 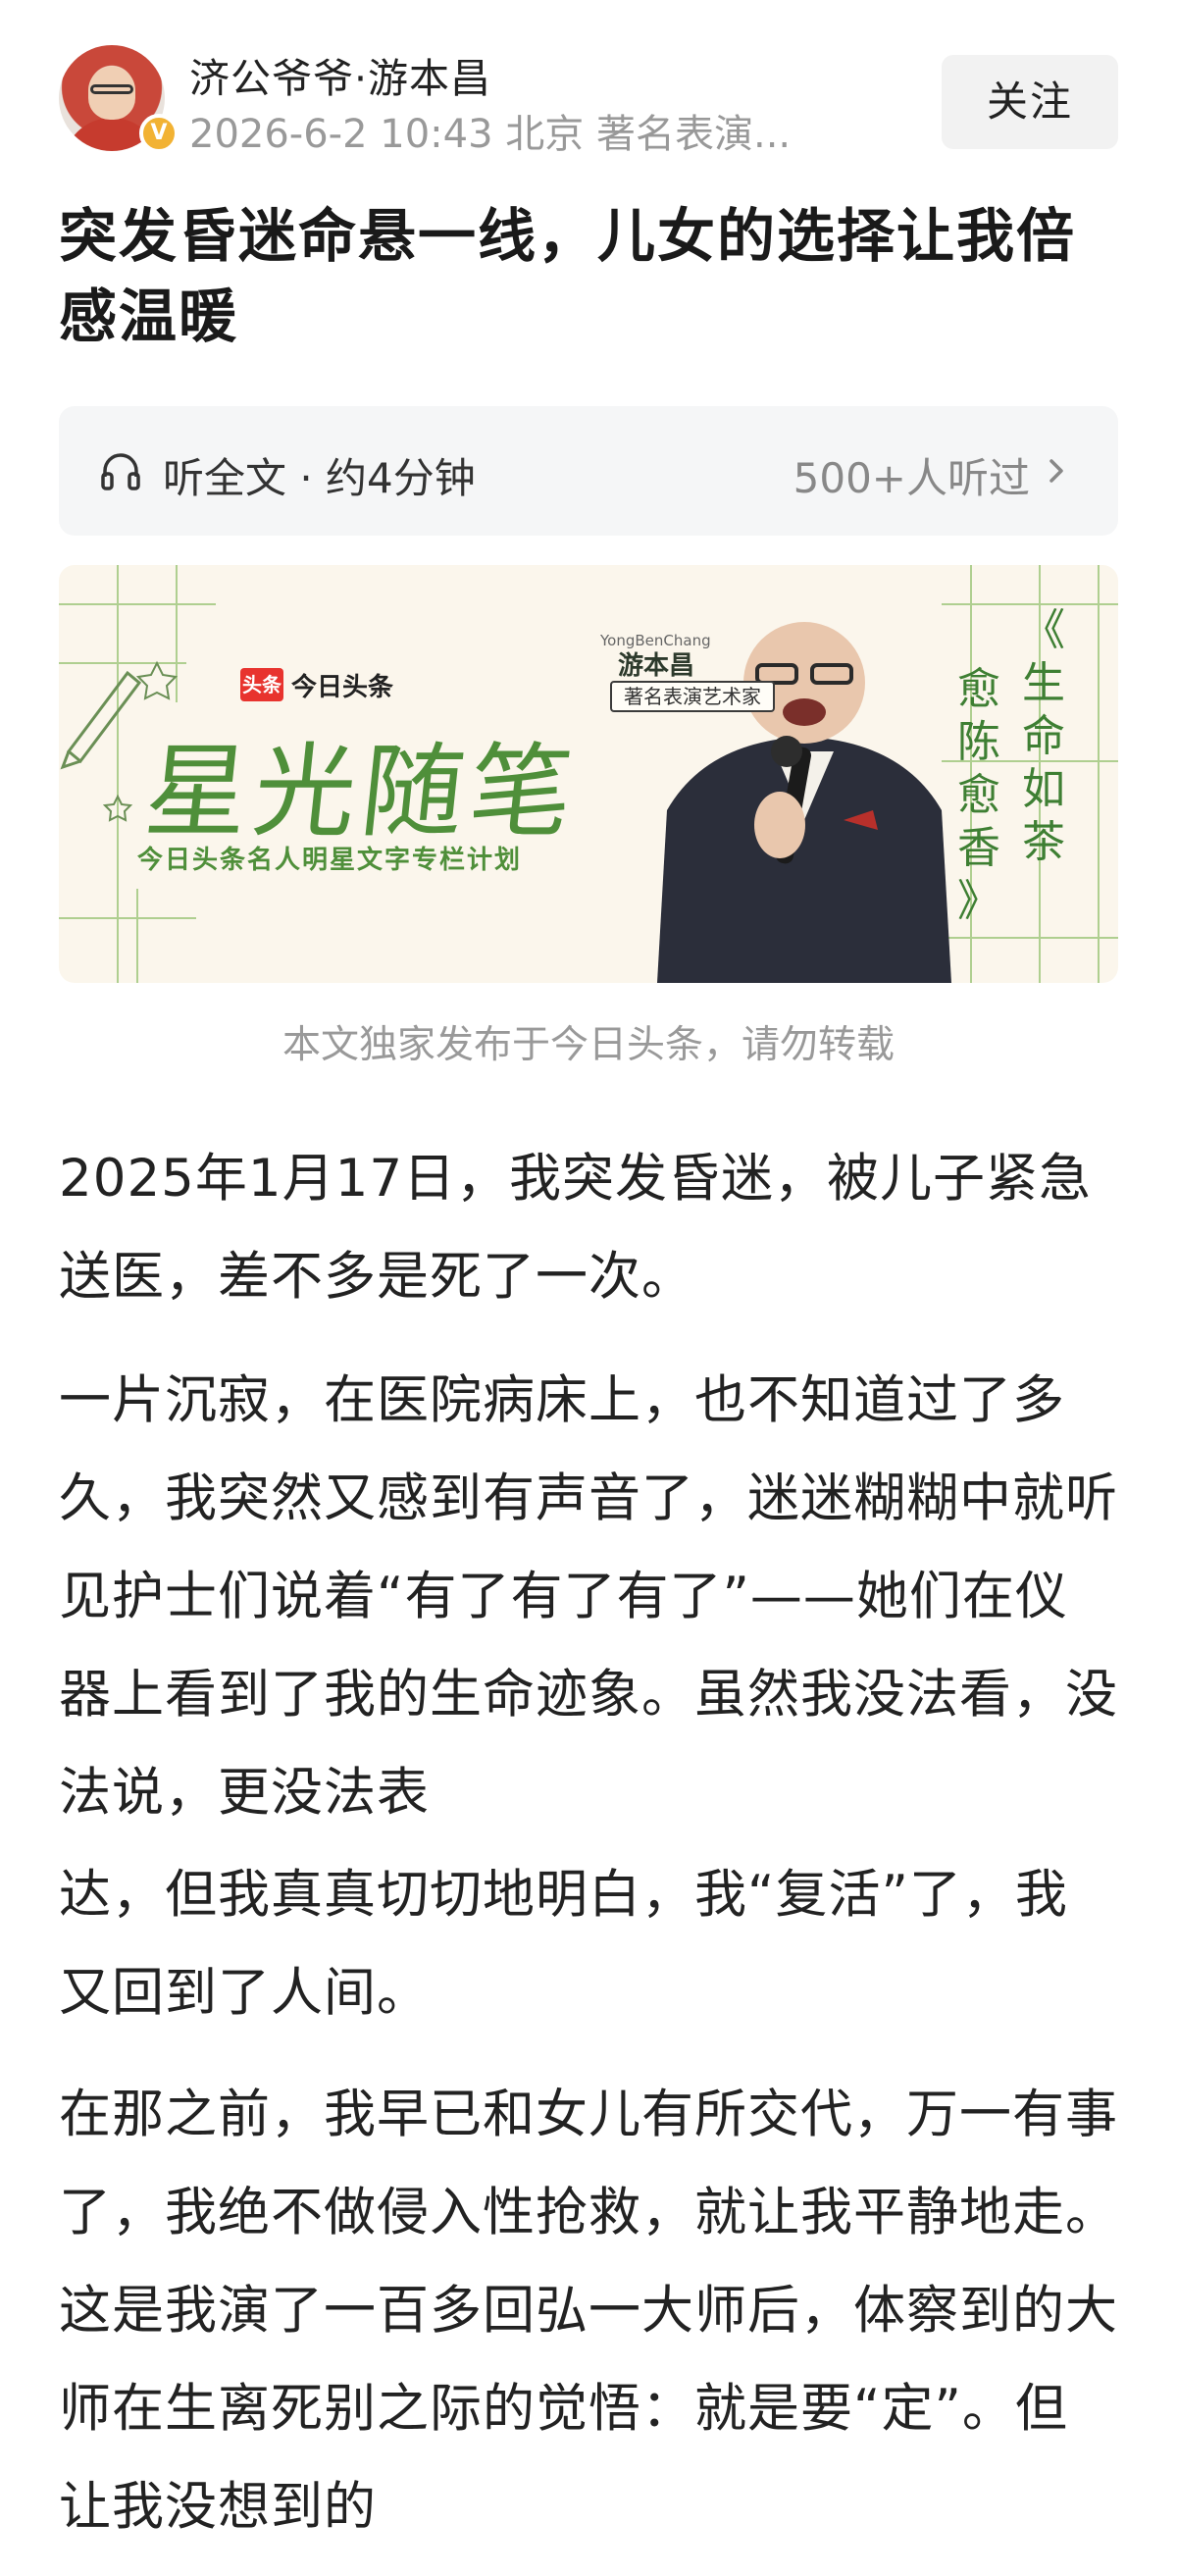 What do you see at coordinates (111, 89) in the screenshot?
I see `avatar-glasses` at bounding box center [111, 89].